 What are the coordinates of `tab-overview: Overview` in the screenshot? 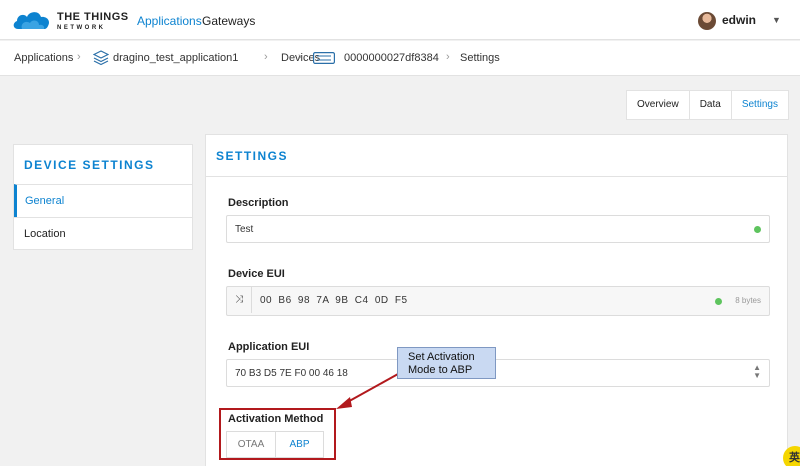 It's located at (658, 105).